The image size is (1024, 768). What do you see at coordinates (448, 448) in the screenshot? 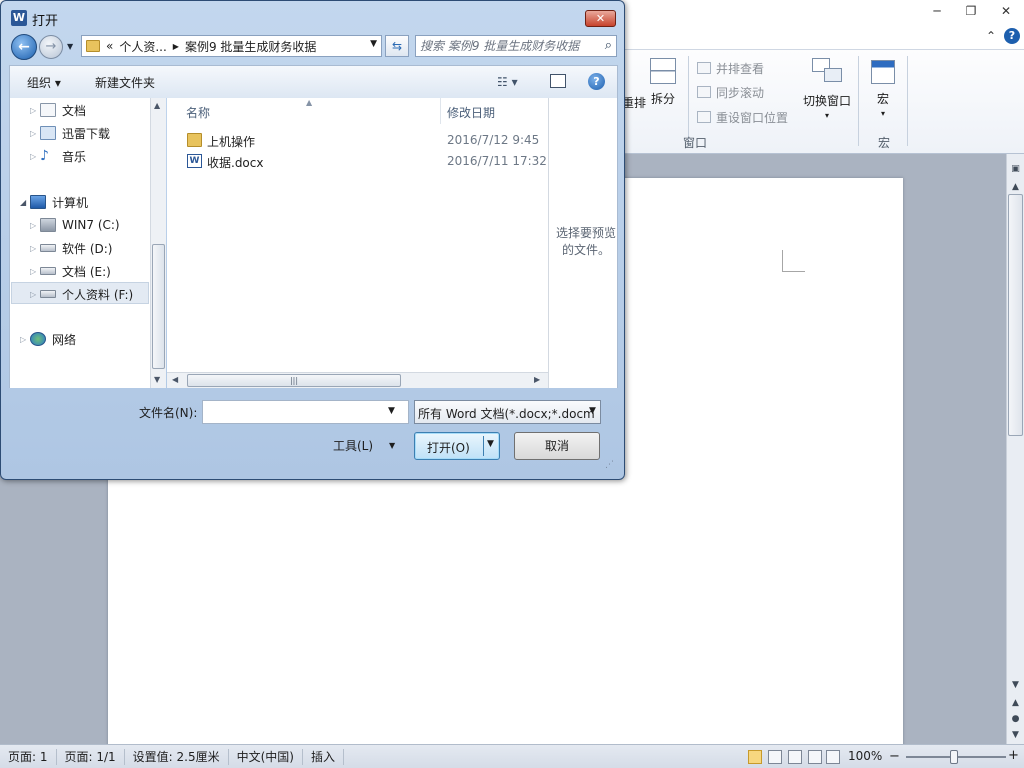
I see `open-button-label: 打开(O)` at bounding box center [448, 448].